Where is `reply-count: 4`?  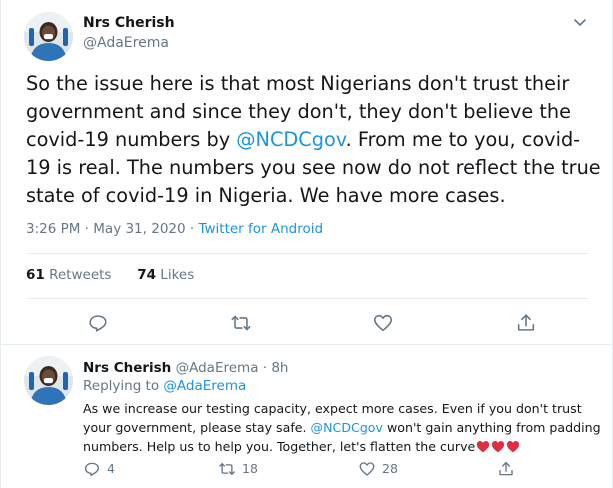 reply-count: 4 is located at coordinates (111, 468).